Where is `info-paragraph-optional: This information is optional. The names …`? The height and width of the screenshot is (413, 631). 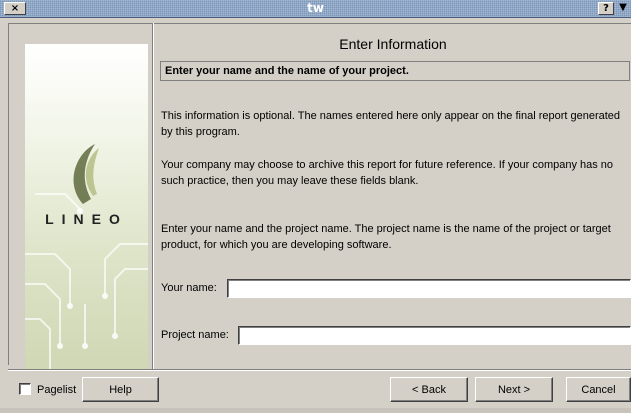 info-paragraph-optional: This information is optional. The names … is located at coordinates (391, 124).